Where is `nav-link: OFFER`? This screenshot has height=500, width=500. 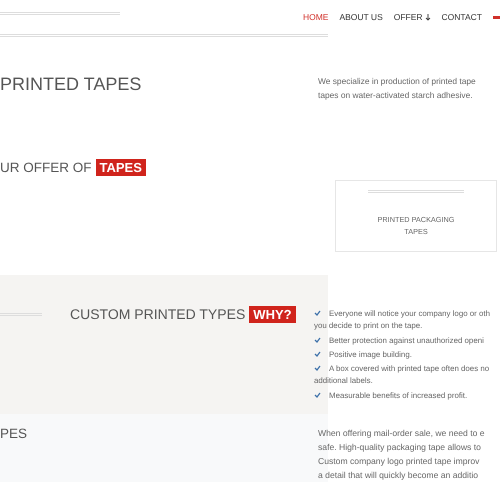 nav-link: OFFER is located at coordinates (412, 17).